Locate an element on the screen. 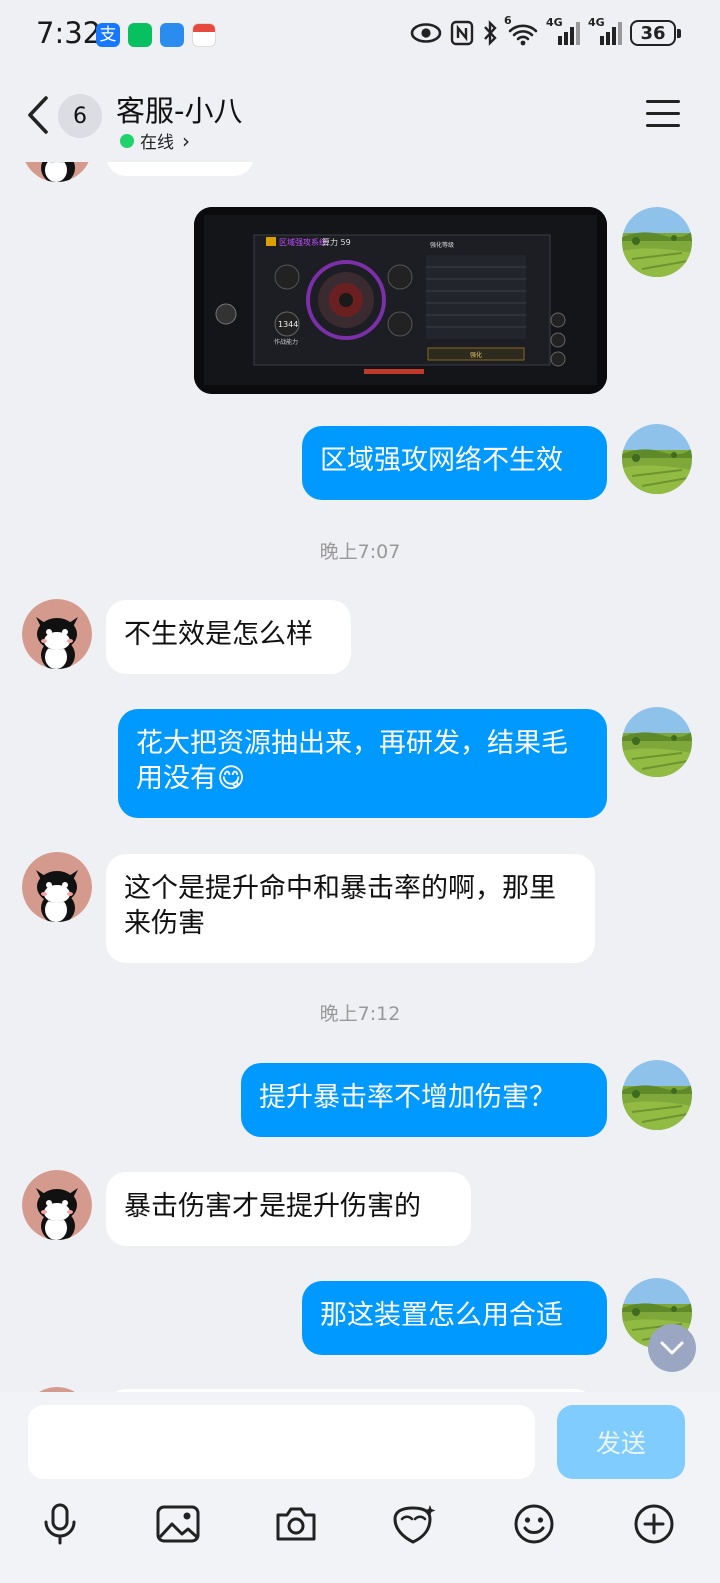 Image resolution: width=720 pixels, height=1583 pixels. battery-indicator: 36 is located at coordinates (655, 33).